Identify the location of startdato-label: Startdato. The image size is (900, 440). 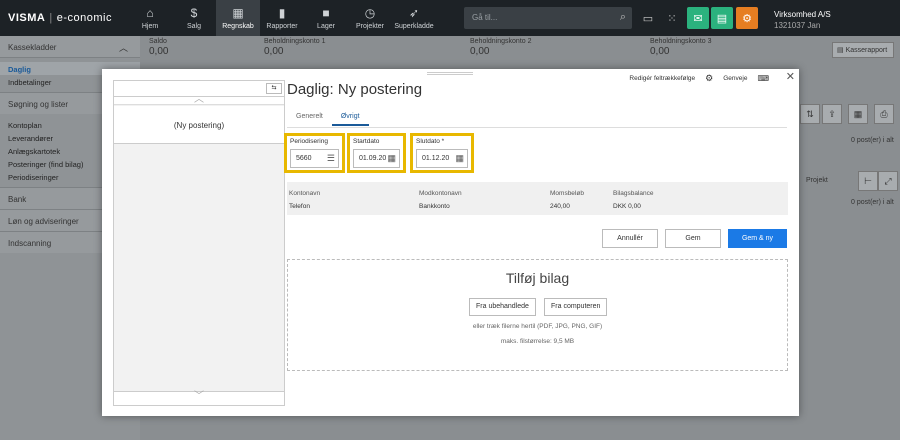
(366, 141).